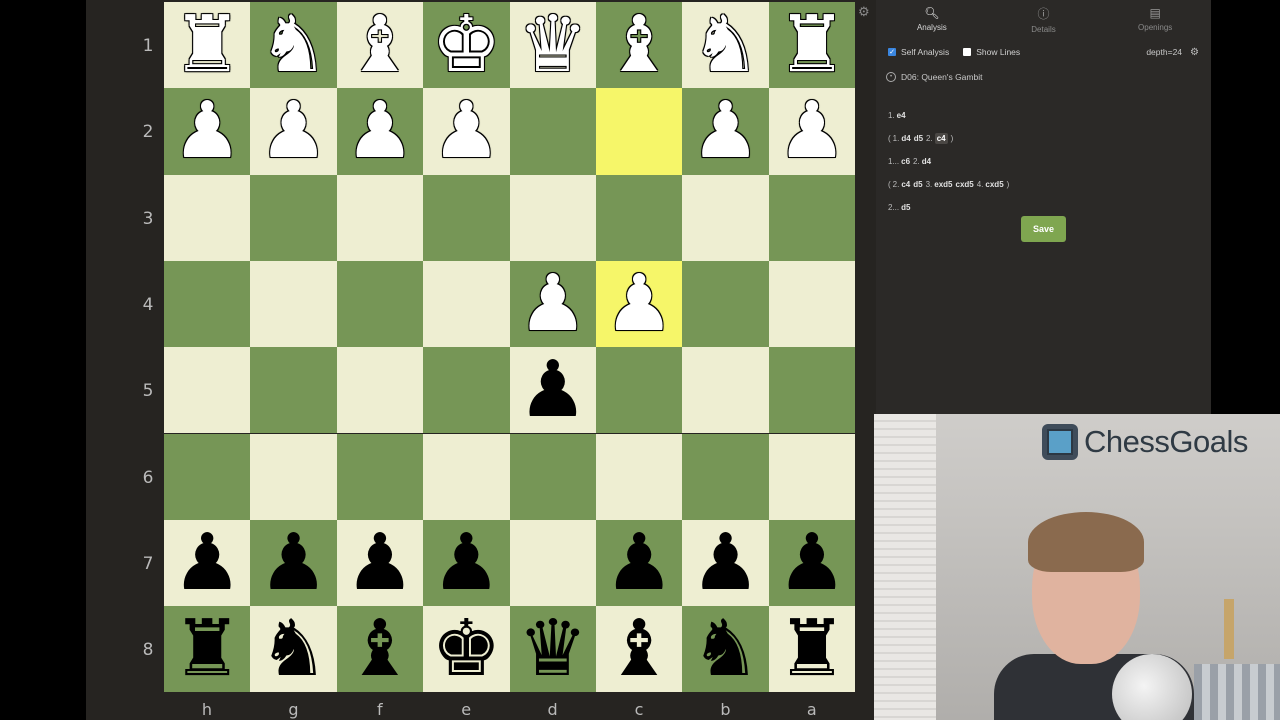  Describe the element at coordinates (905, 161) in the screenshot. I see `move-san: c6` at that location.